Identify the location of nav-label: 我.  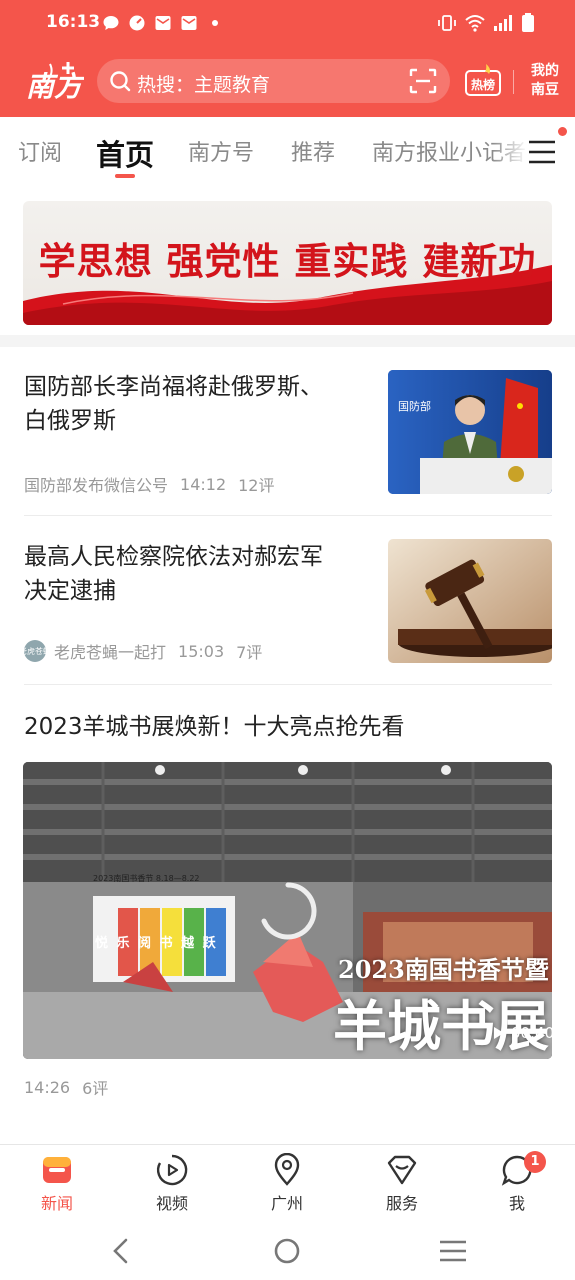
(516, 1203).